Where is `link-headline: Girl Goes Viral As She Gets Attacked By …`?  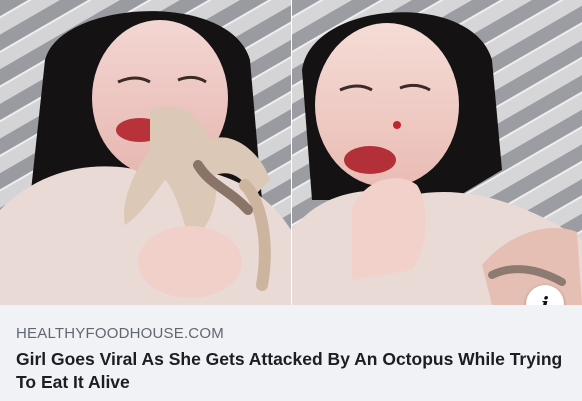
link-headline: Girl Goes Viral As She Gets Attacked By … is located at coordinates (293, 371).